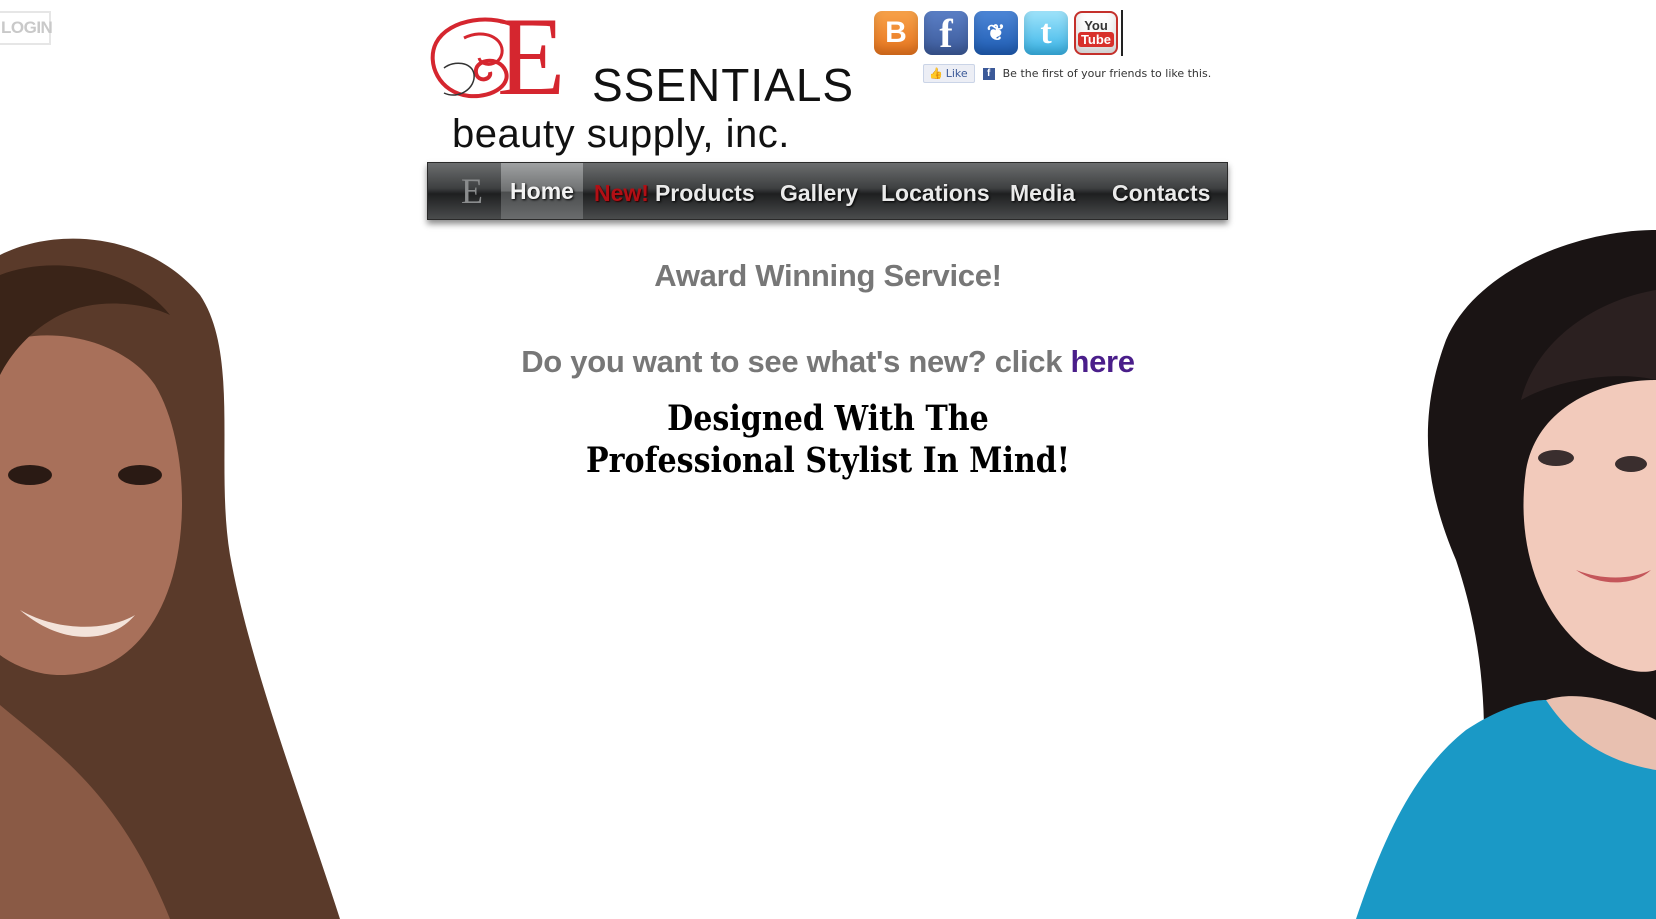 Image resolution: width=1656 pixels, height=919 pixels. Describe the element at coordinates (1122, 33) in the screenshot. I see `social-divider` at that location.